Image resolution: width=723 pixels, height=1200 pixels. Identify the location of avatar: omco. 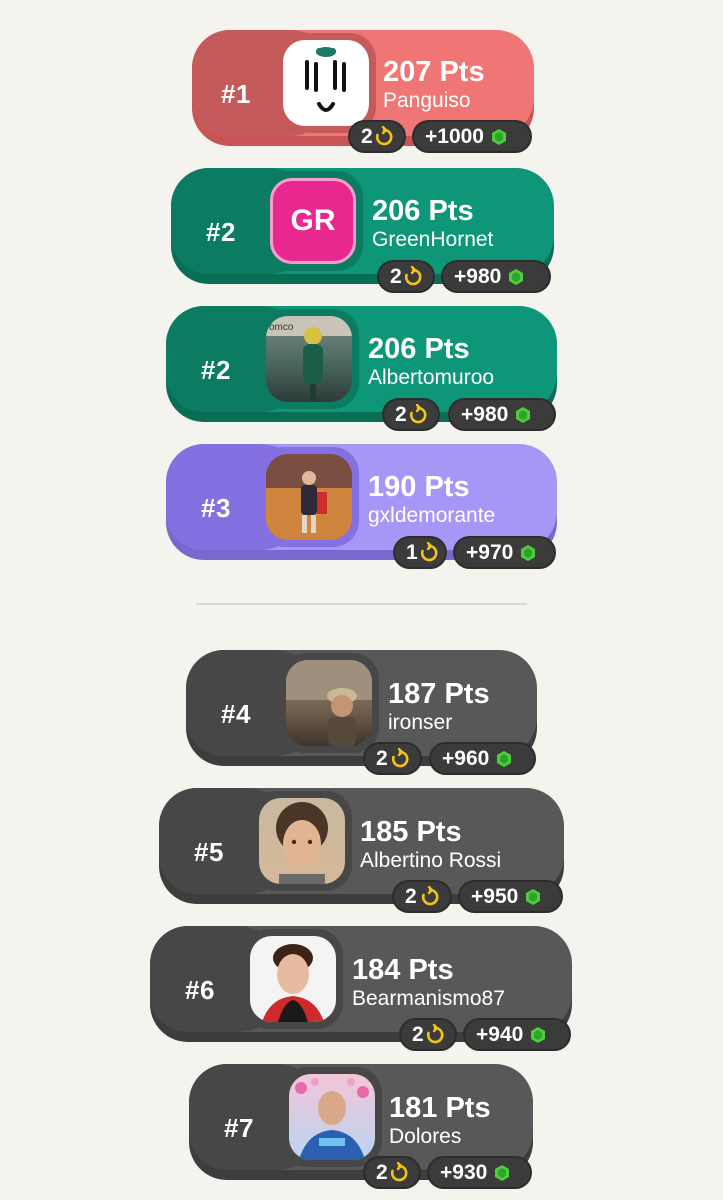
(309, 359).